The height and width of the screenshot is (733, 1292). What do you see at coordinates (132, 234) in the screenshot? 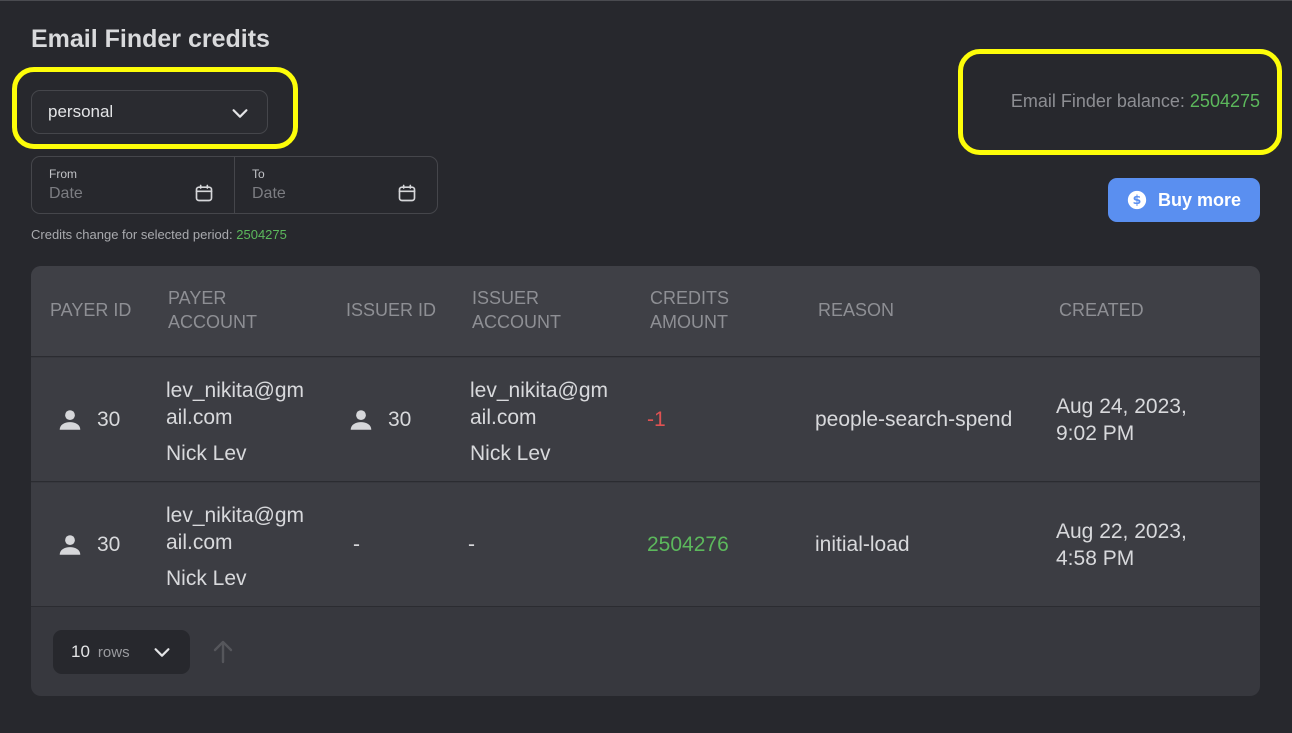
I see `period-change-label: Credits change for selected period:` at bounding box center [132, 234].